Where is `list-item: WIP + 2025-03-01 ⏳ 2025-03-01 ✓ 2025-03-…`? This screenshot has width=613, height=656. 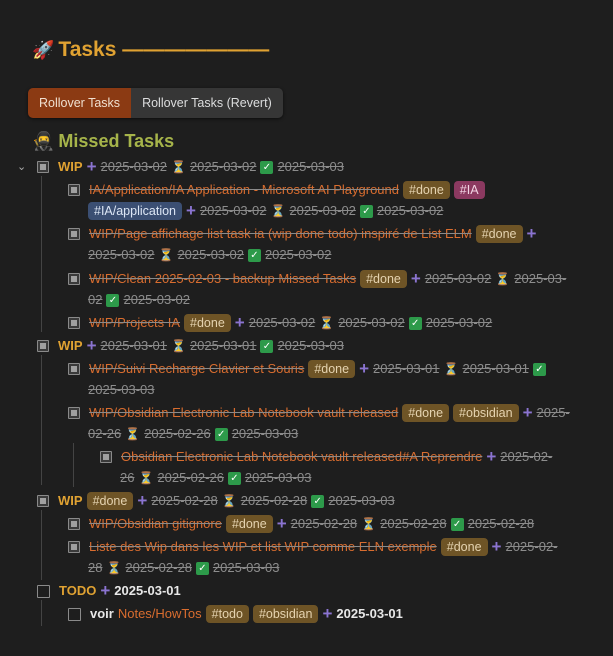
list-item: WIP + 2025-03-01 ⏳ 2025-03-01 ✓ 2025-03-… is located at coordinates (190, 346).